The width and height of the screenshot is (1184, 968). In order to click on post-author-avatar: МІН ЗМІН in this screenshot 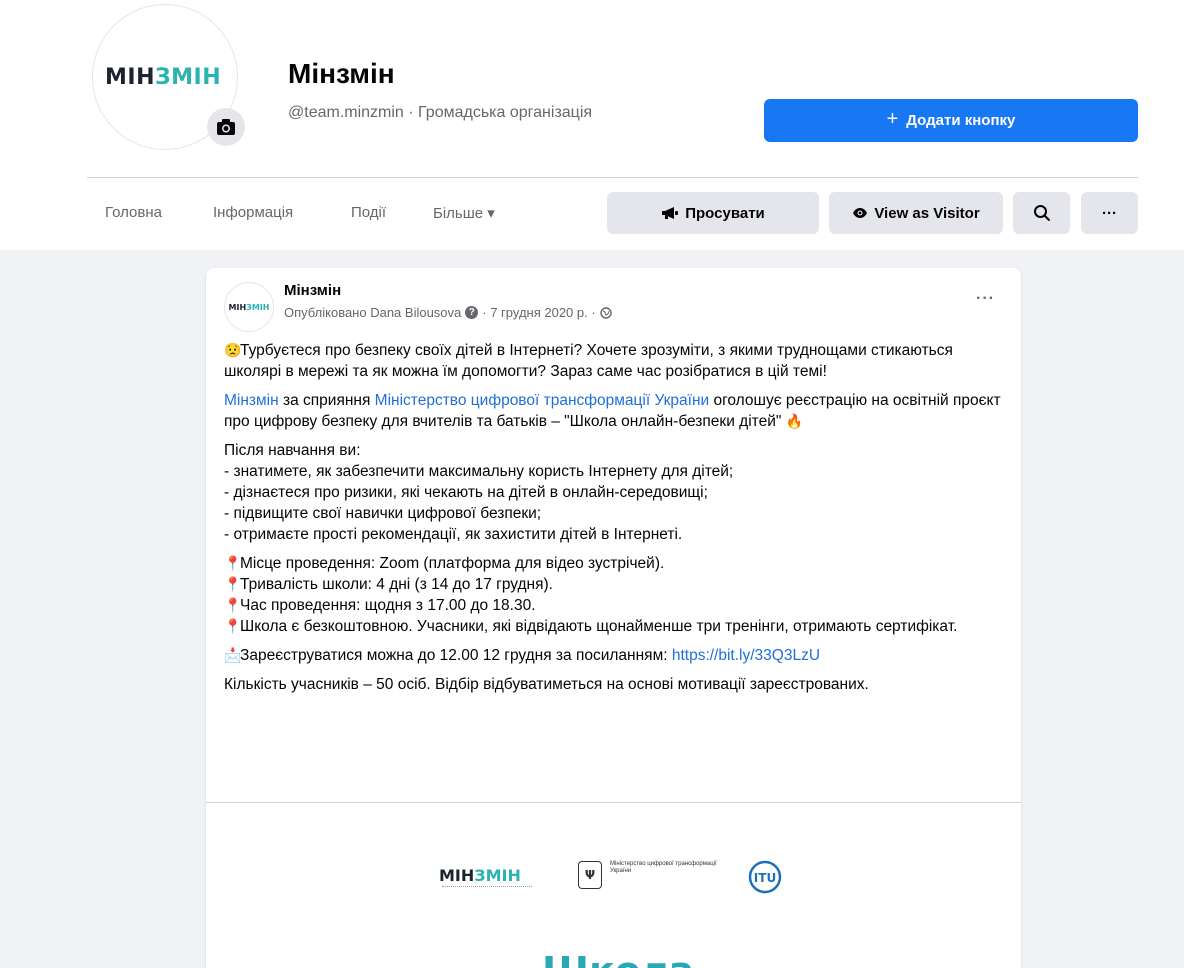, I will do `click(249, 307)`.